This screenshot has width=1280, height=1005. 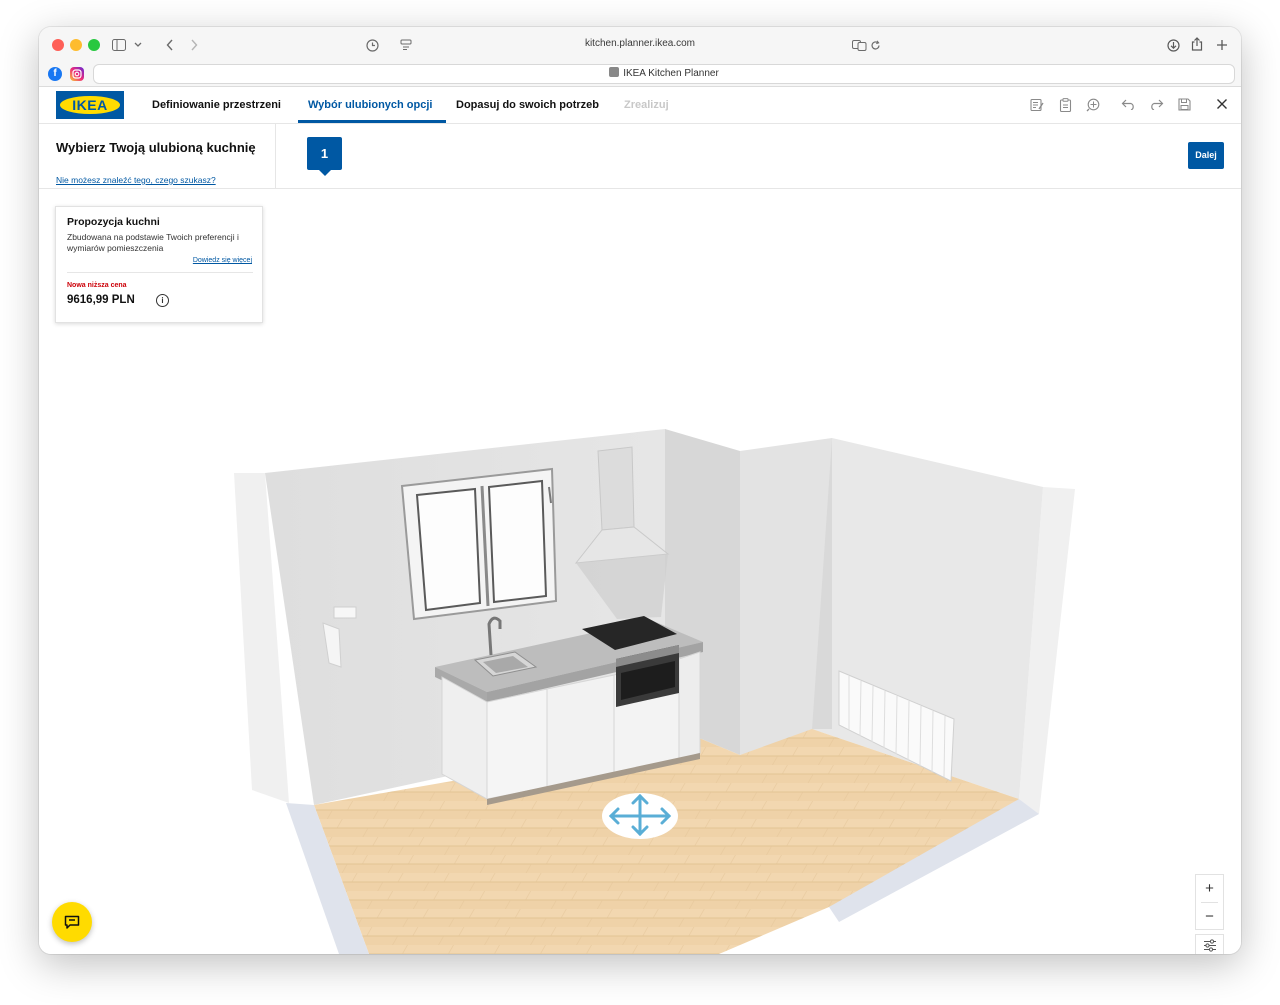 I want to click on browser-titlebar: kitchen.planner.ikea.com, so click(x=640, y=44).